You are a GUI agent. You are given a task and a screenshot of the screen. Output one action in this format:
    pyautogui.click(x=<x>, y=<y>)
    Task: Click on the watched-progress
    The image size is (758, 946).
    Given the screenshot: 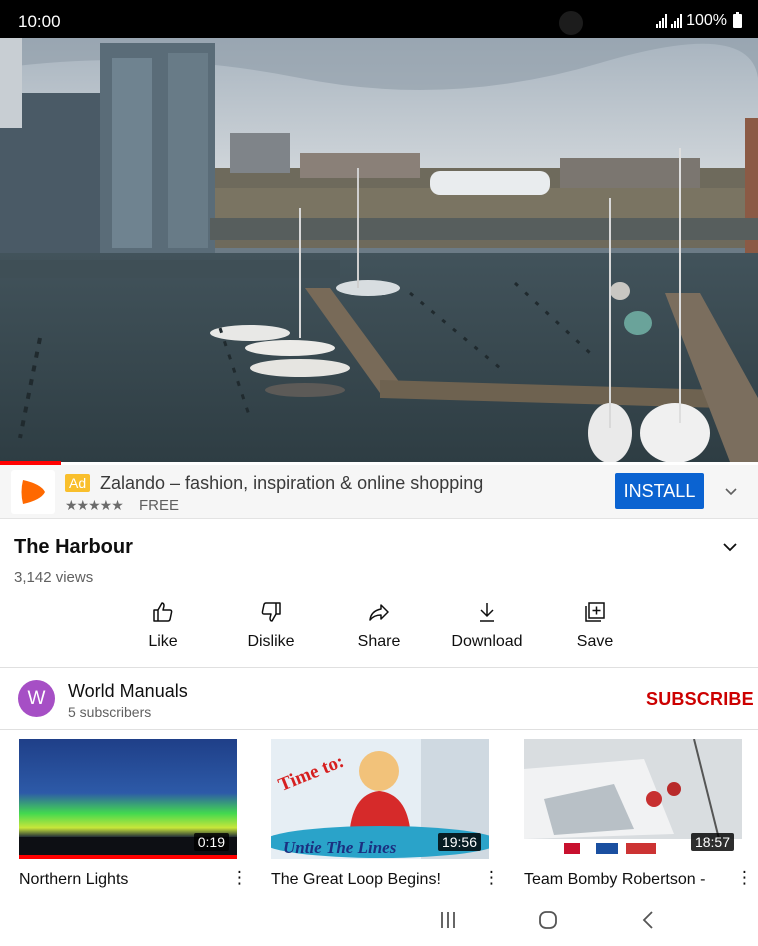 What is the action you would take?
    pyautogui.click(x=128, y=857)
    